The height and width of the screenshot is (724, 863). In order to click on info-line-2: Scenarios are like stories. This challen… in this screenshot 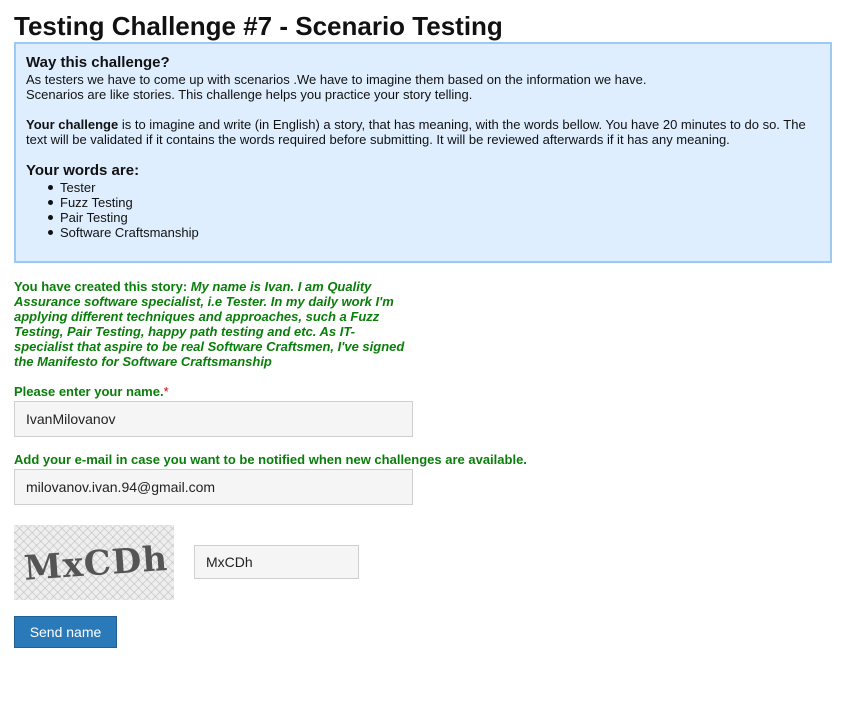, I will do `click(249, 94)`.